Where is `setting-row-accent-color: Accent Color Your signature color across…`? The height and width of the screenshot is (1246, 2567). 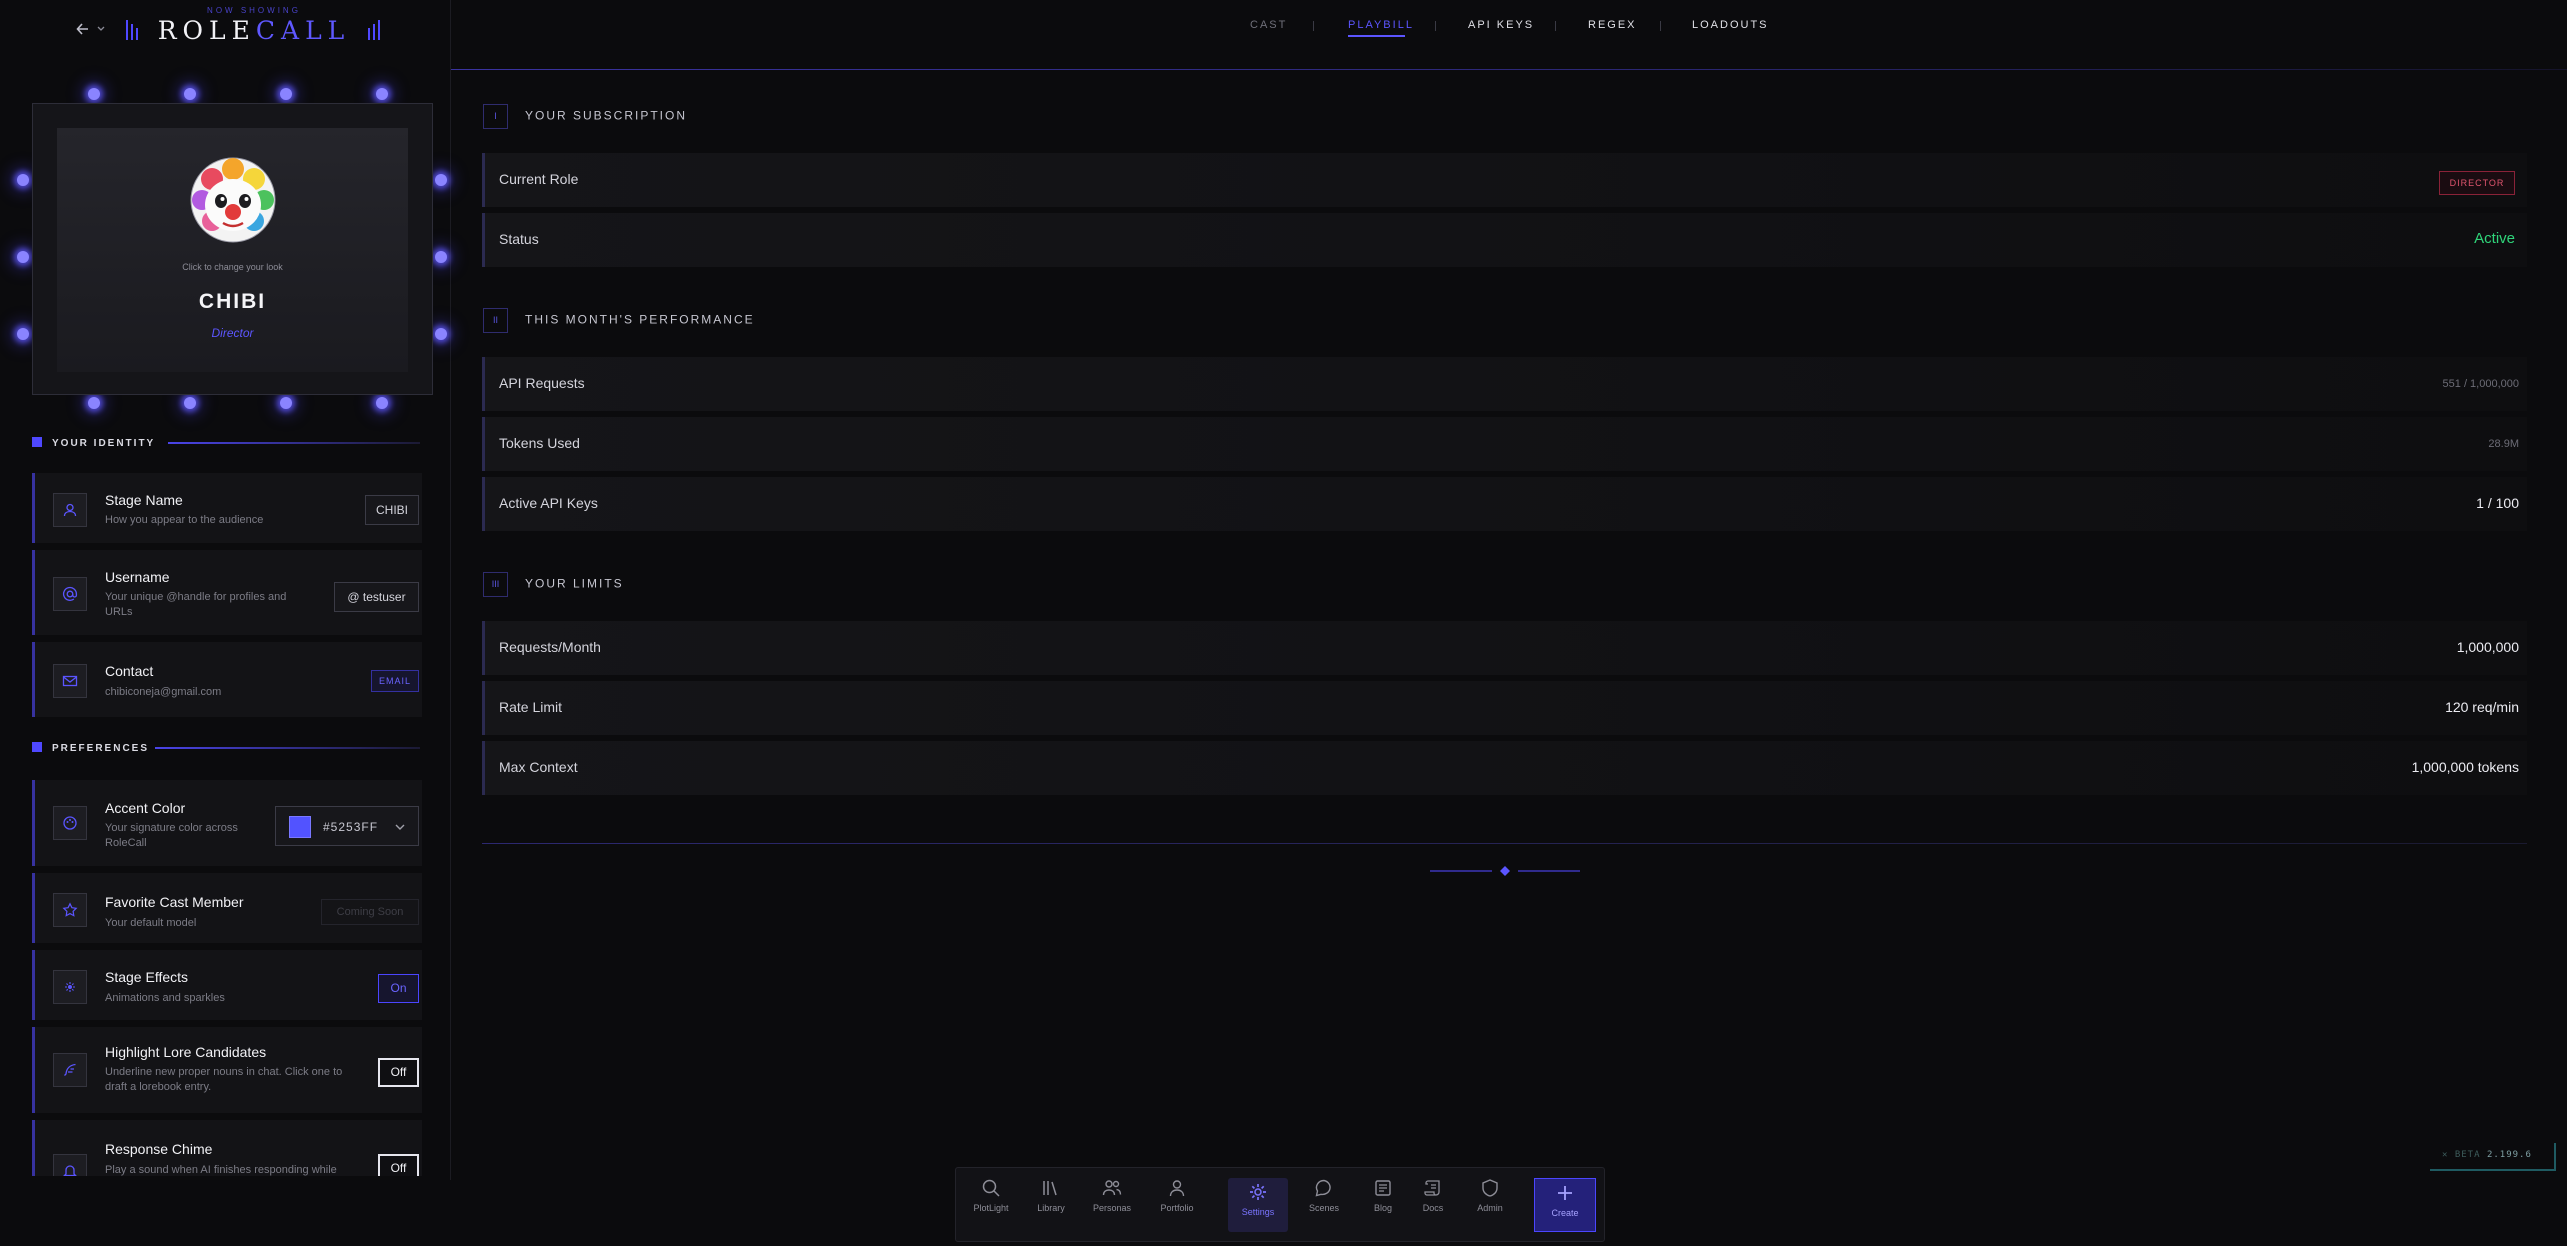 setting-row-accent-color: Accent Color Your signature color across… is located at coordinates (227, 823).